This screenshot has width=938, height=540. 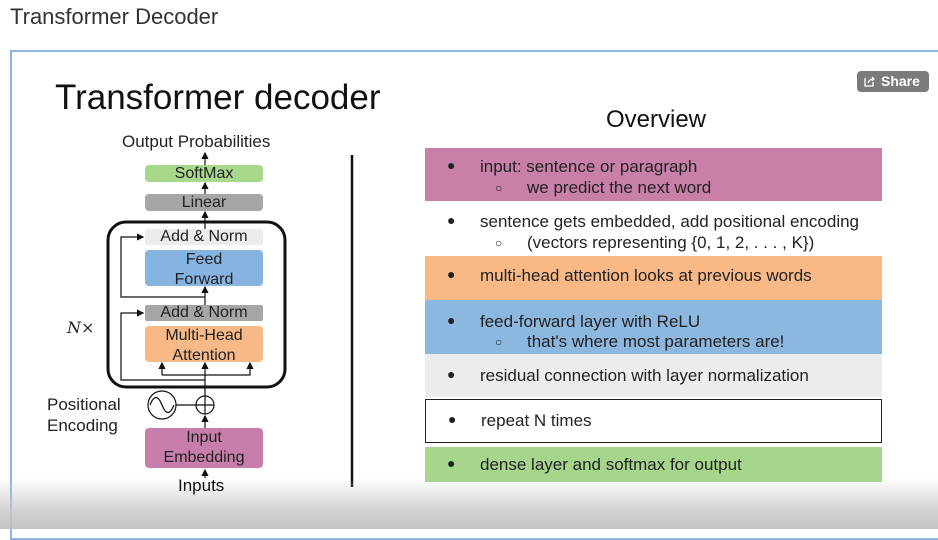 I want to click on emb-label-2: Embedding, so click(x=204, y=457).